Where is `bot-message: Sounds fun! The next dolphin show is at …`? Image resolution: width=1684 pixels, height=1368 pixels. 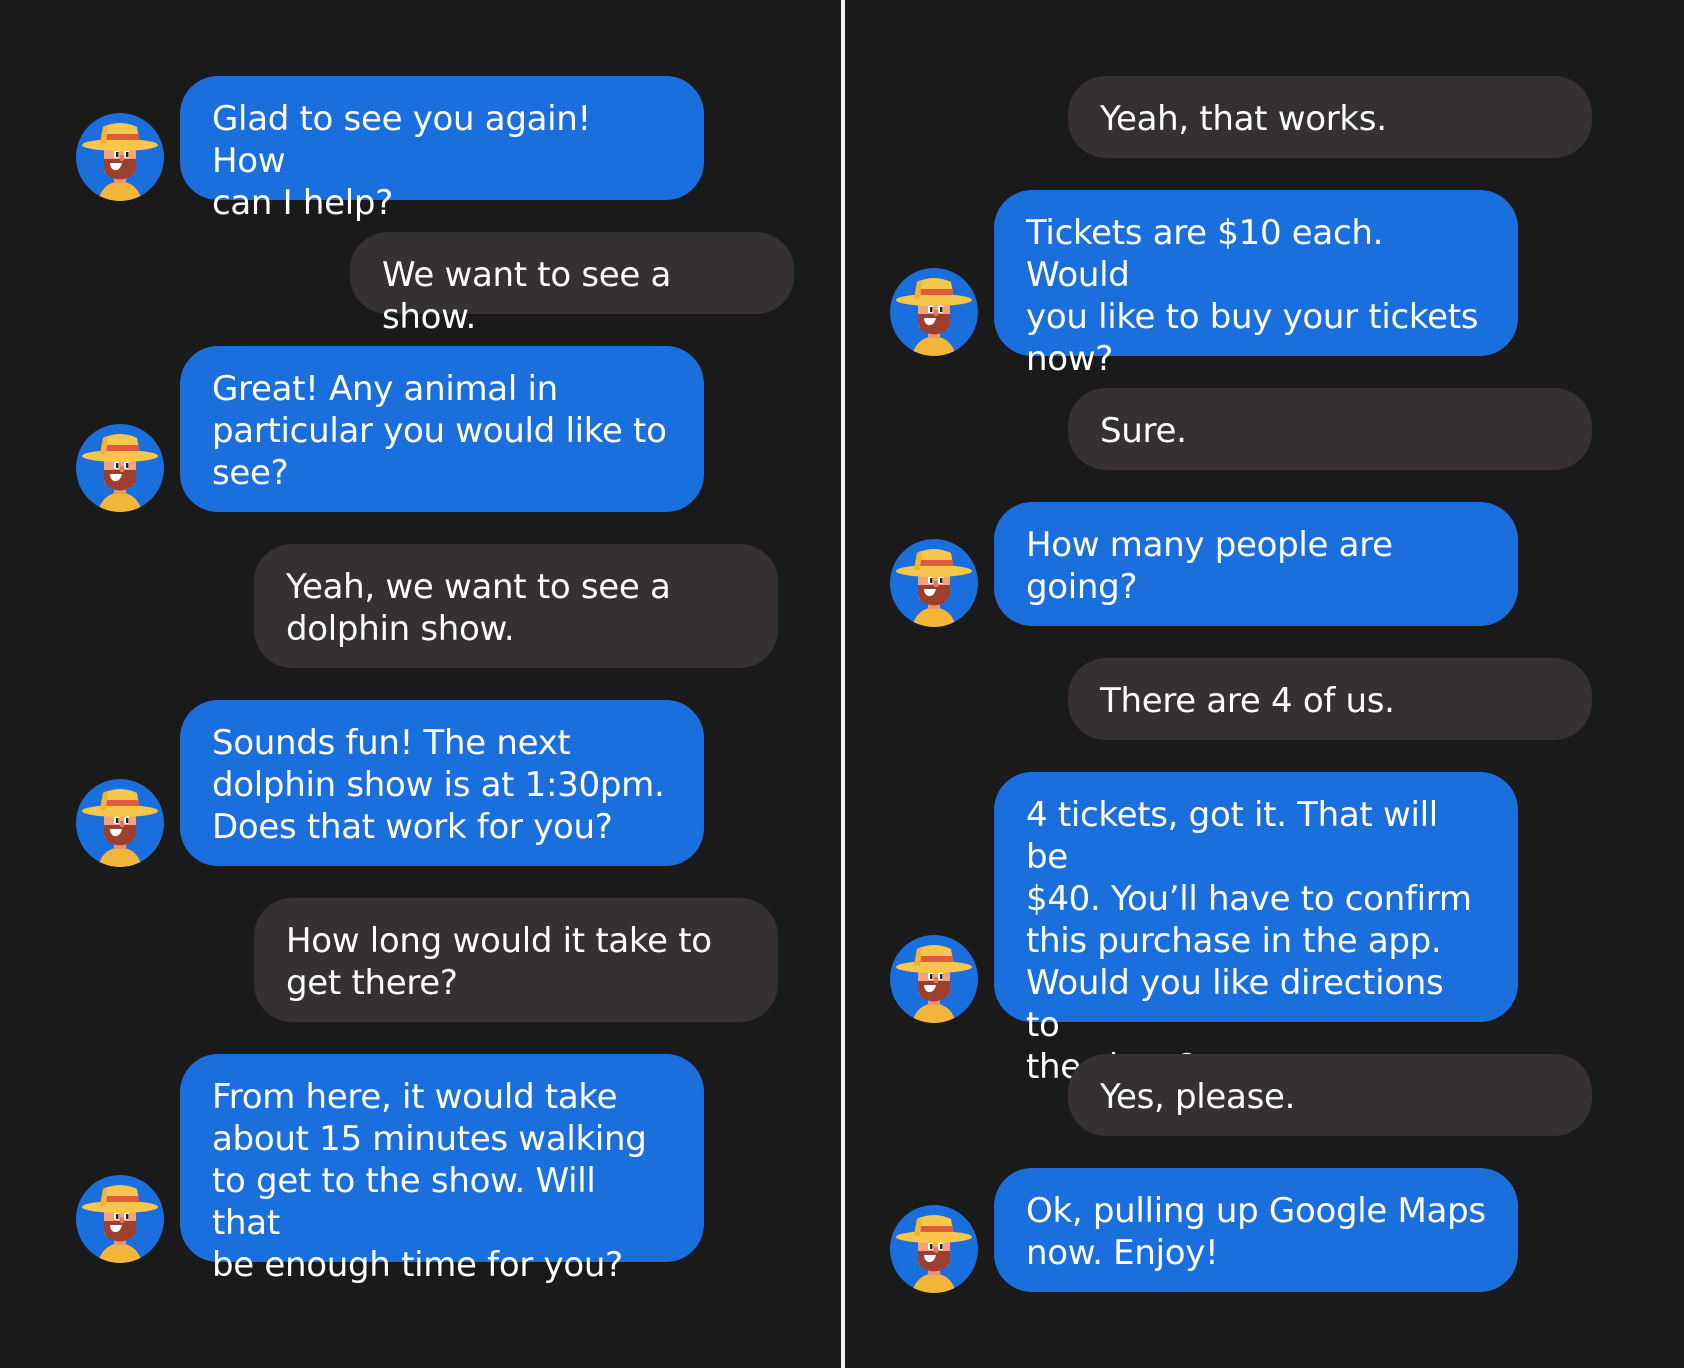
bot-message: Sounds fun! The next dolphin show is at … is located at coordinates (442, 783).